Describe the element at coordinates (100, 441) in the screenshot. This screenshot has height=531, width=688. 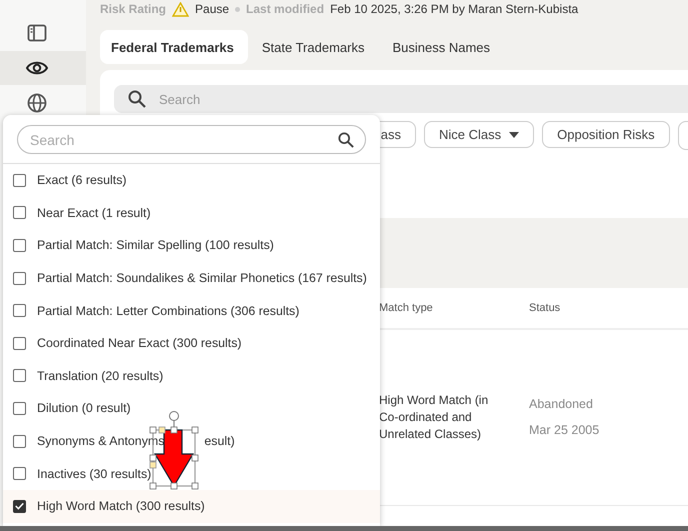
I see `option-label: Synonyms & Antonyms` at that location.